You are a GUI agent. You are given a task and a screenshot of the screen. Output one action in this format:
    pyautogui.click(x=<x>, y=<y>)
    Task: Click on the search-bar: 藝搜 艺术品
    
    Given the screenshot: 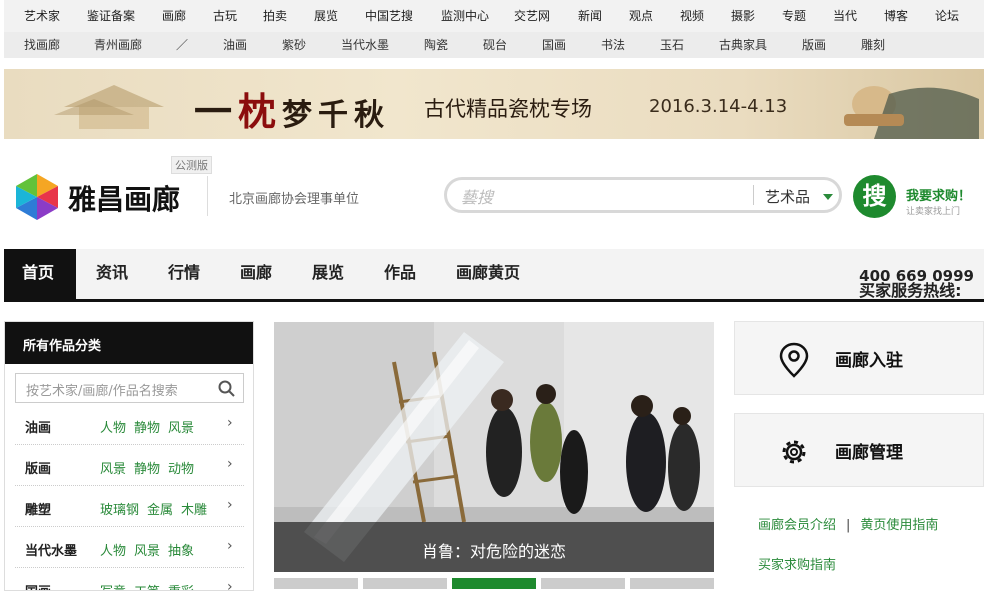 What is the action you would take?
    pyautogui.click(x=643, y=195)
    